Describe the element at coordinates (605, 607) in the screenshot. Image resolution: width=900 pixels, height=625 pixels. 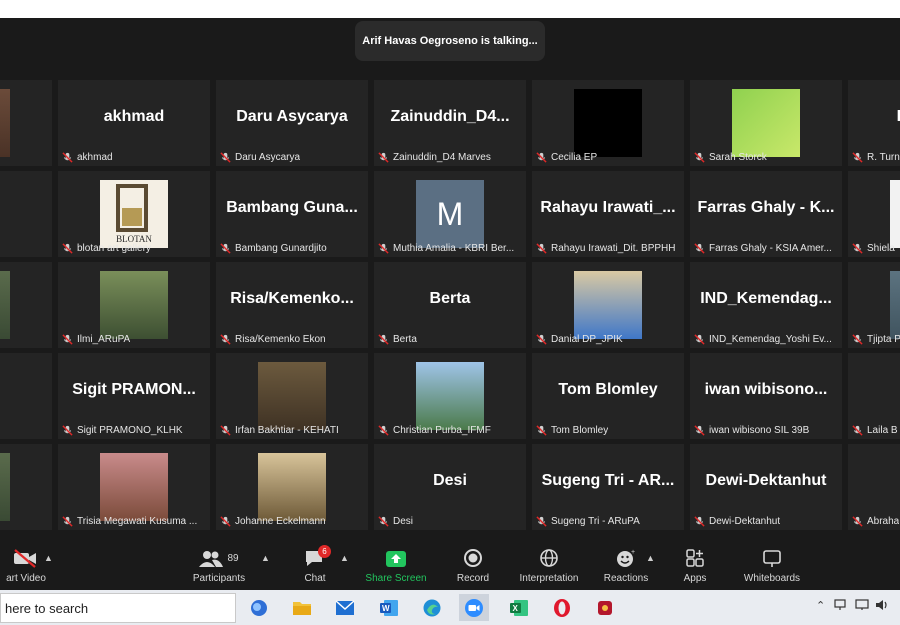
I see `red-app-icon` at that location.